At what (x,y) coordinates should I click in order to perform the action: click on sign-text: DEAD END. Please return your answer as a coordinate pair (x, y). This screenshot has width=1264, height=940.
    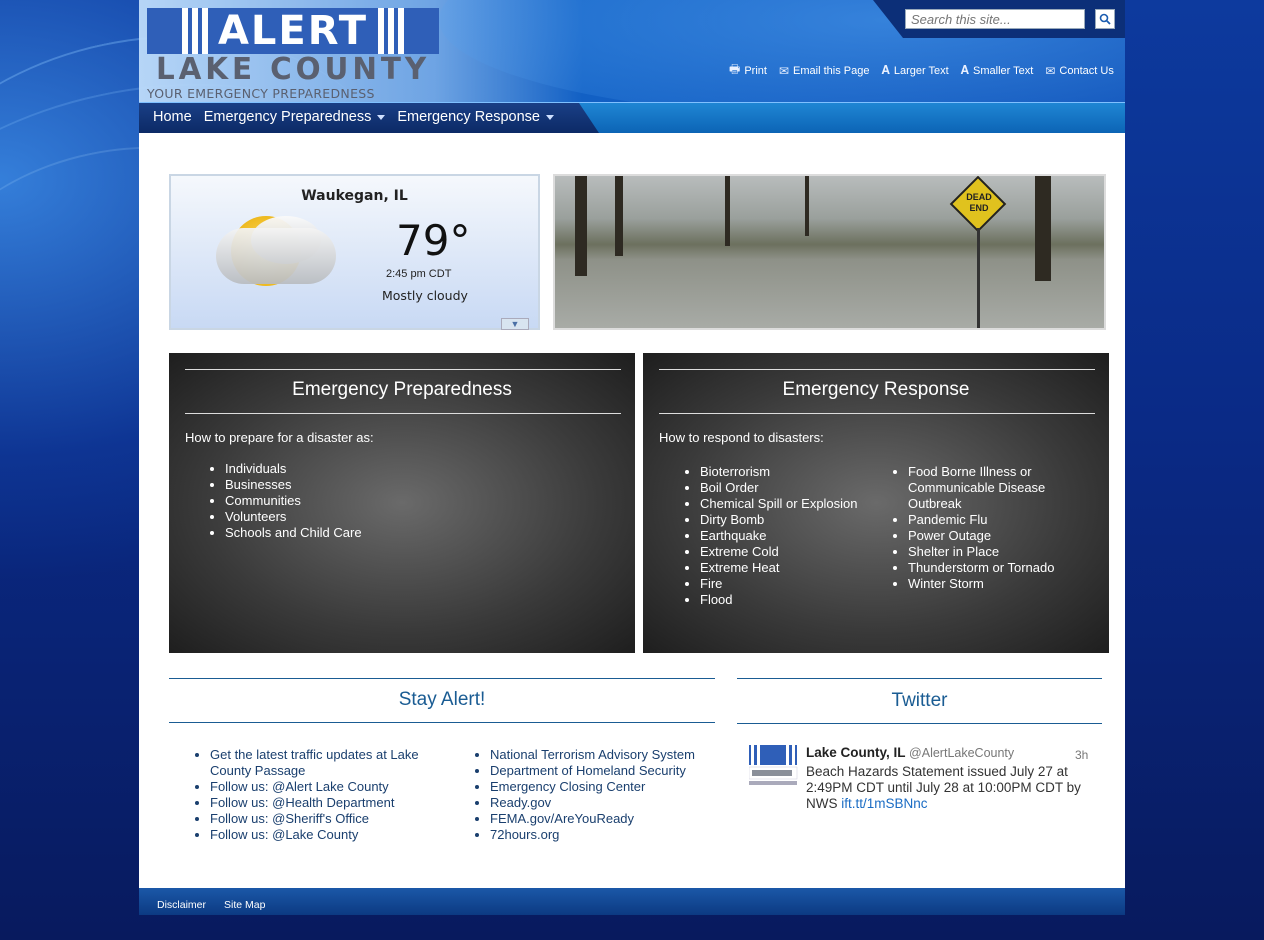
    Looking at the image, I should click on (979, 202).